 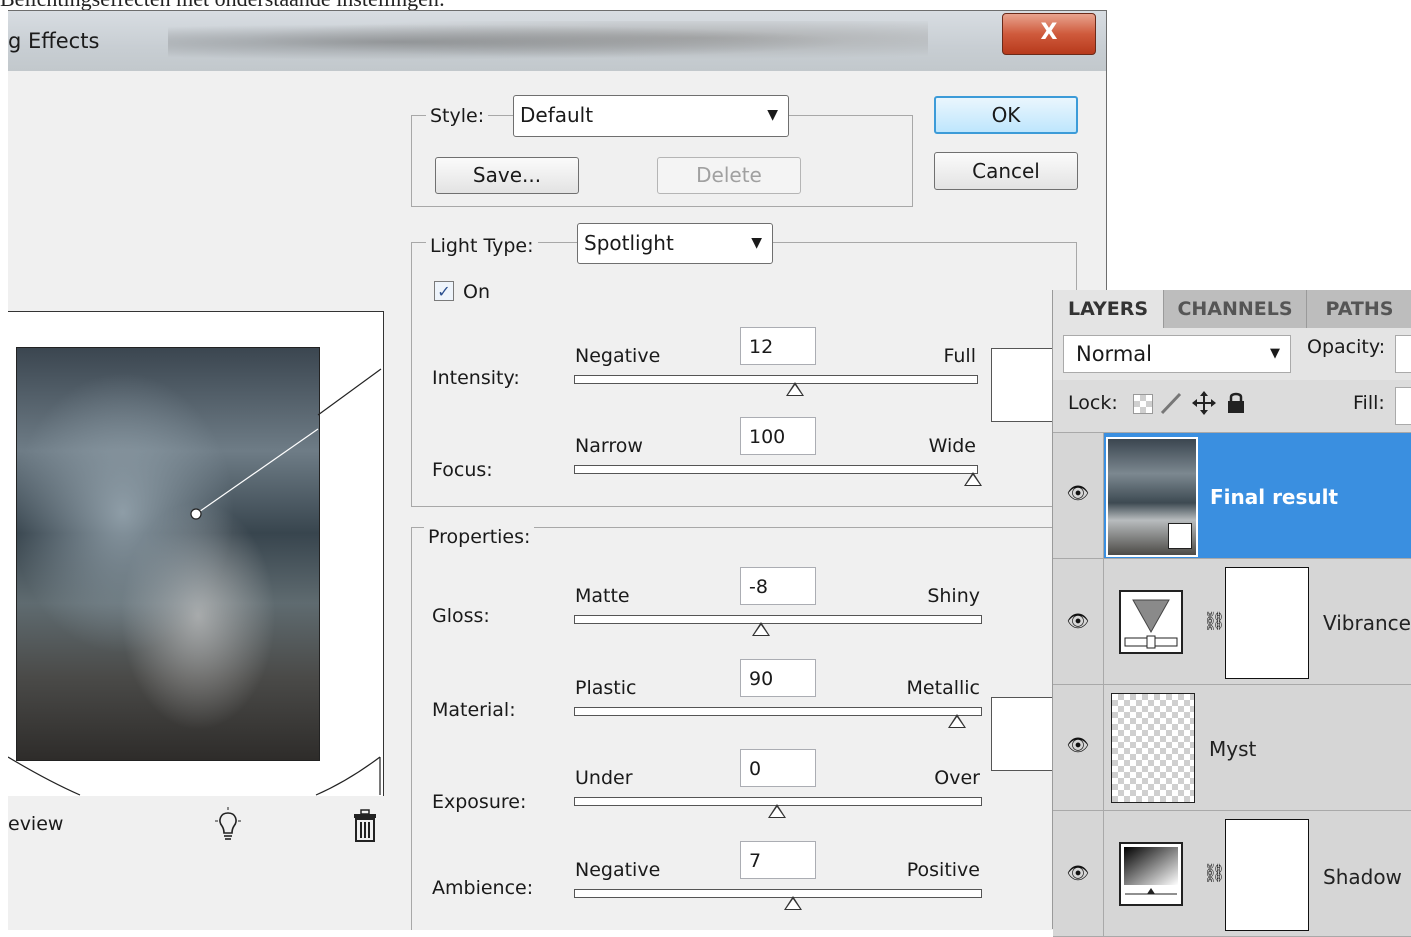 I want to click on intensity-max-label: Full, so click(x=960, y=356).